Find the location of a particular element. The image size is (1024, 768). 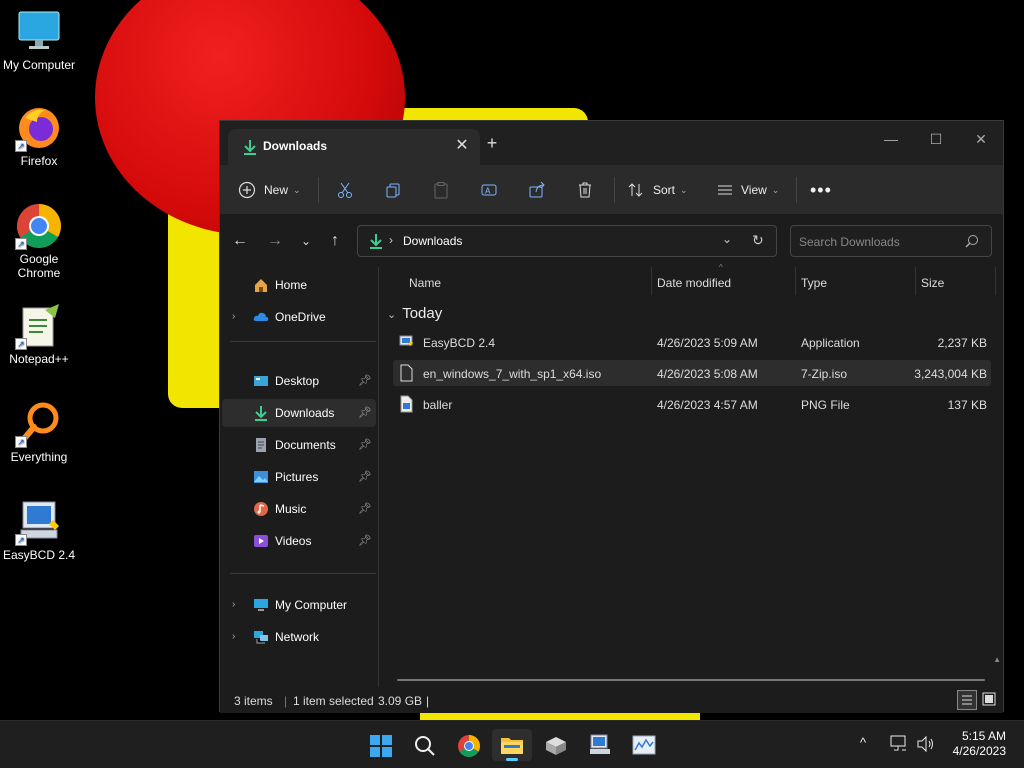

sidebar-item-network: › Network is located at coordinates (299, 637).